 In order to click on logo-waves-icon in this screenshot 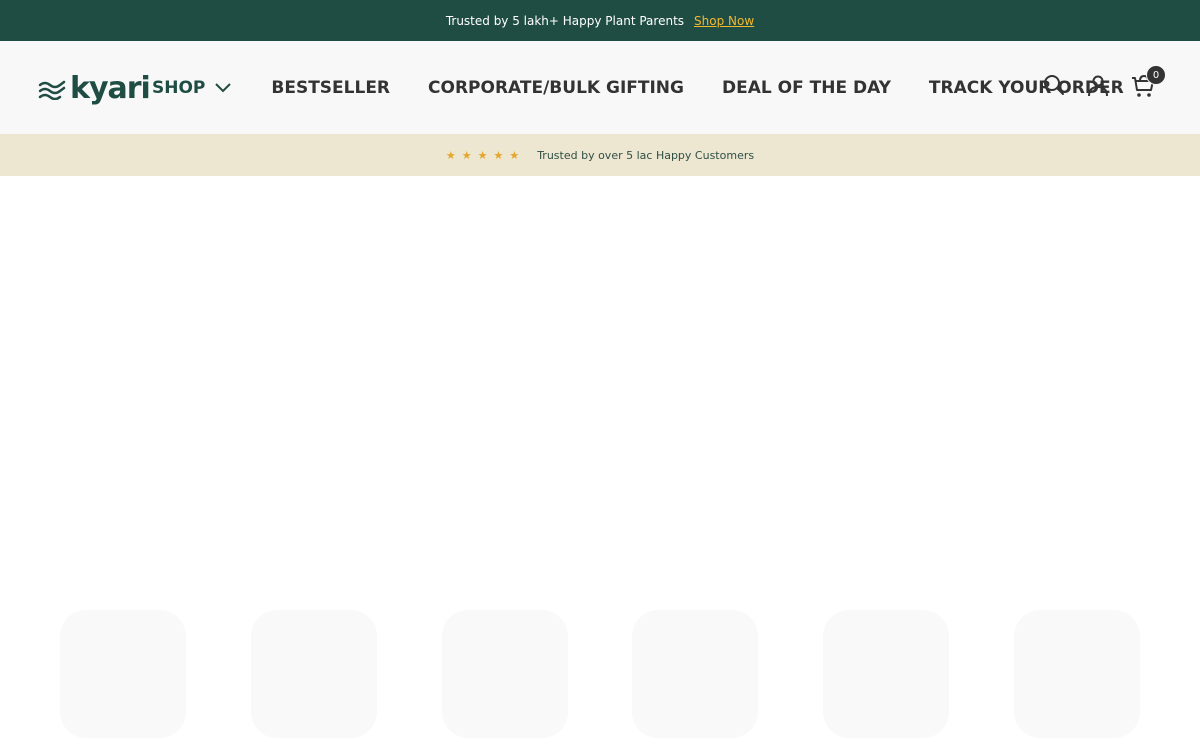, I will do `click(52, 90)`.